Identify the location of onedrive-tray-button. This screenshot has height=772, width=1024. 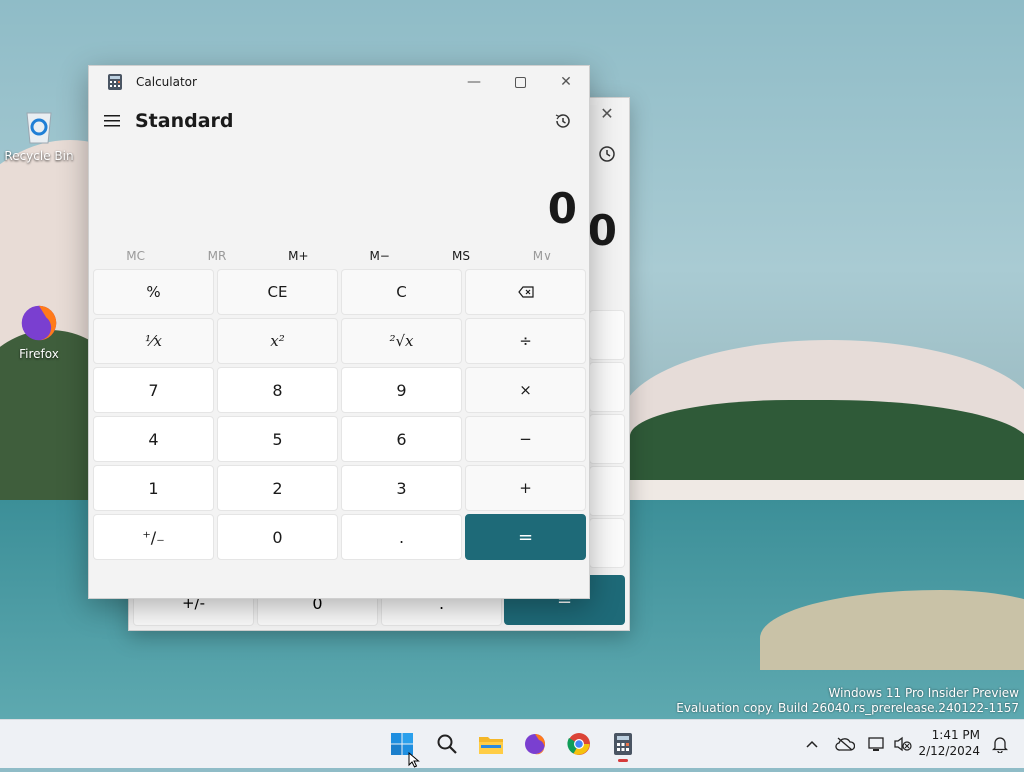
(845, 744).